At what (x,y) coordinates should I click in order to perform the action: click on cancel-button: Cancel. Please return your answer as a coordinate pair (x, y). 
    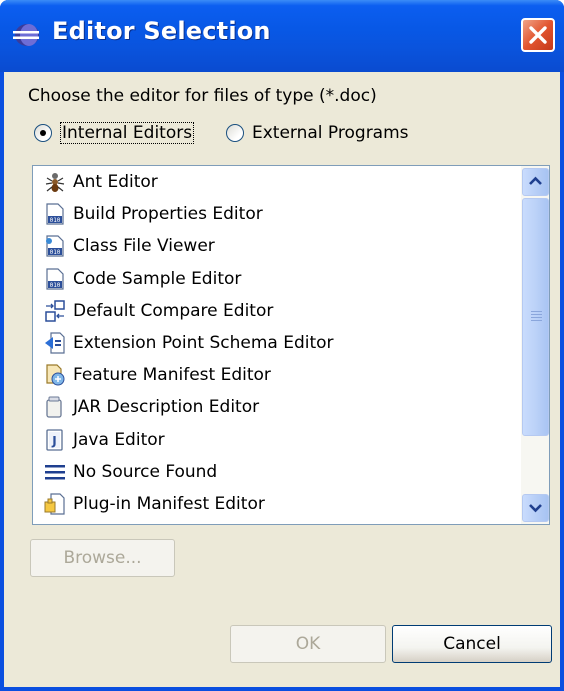
    Looking at the image, I should click on (472, 644).